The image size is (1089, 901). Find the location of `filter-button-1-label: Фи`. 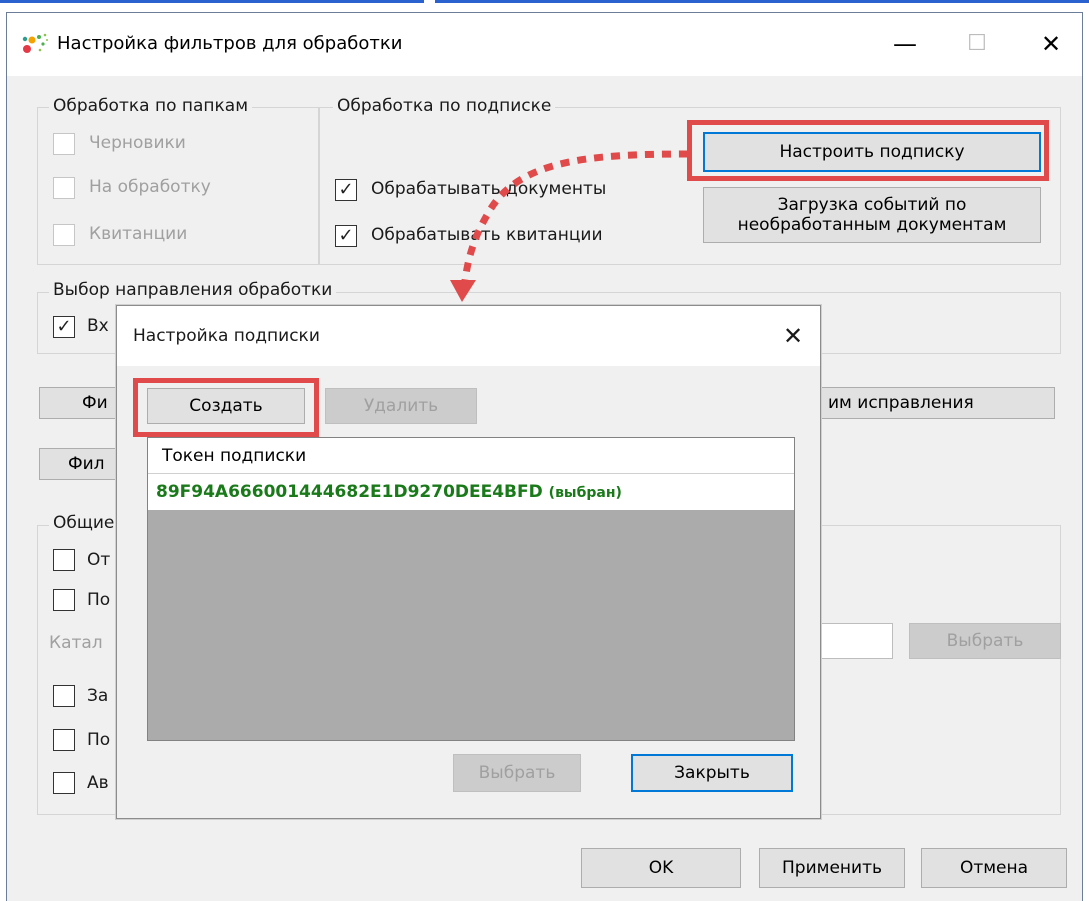

filter-button-1-label: Фи is located at coordinates (95, 403).